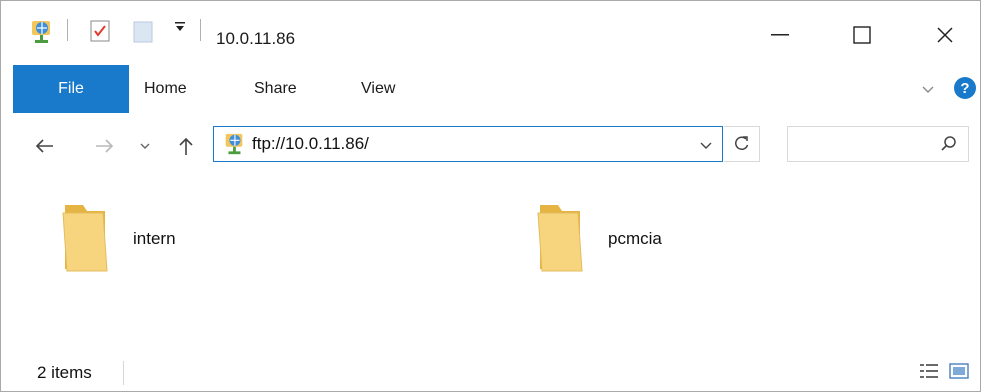  What do you see at coordinates (256, 38) in the screenshot?
I see `window-title: 10.0.11.86` at bounding box center [256, 38].